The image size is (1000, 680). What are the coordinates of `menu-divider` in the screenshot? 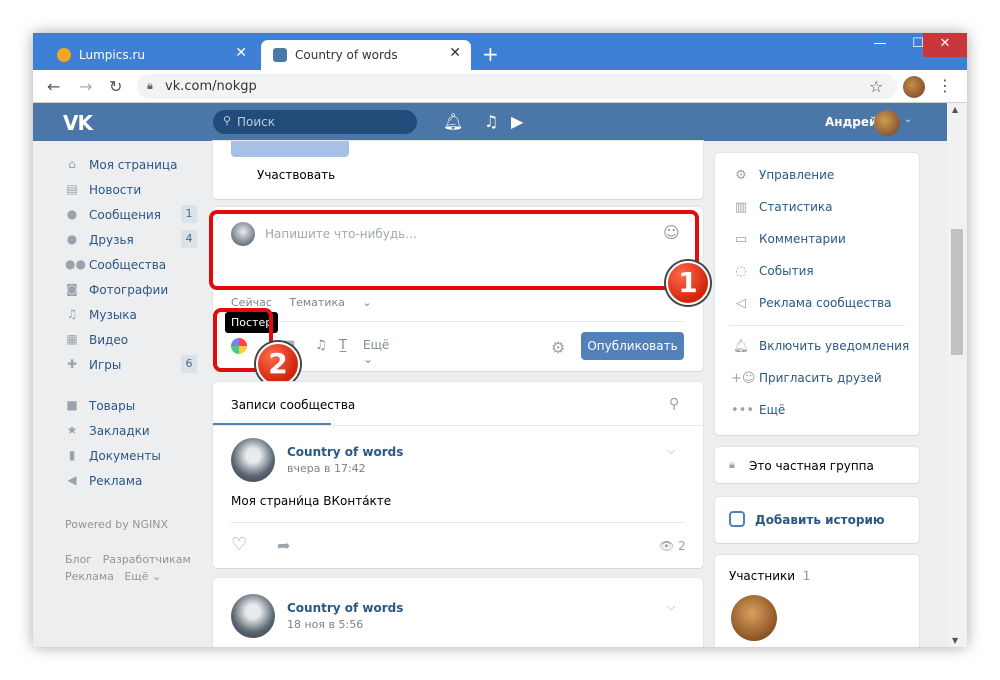 It's located at (817, 325).